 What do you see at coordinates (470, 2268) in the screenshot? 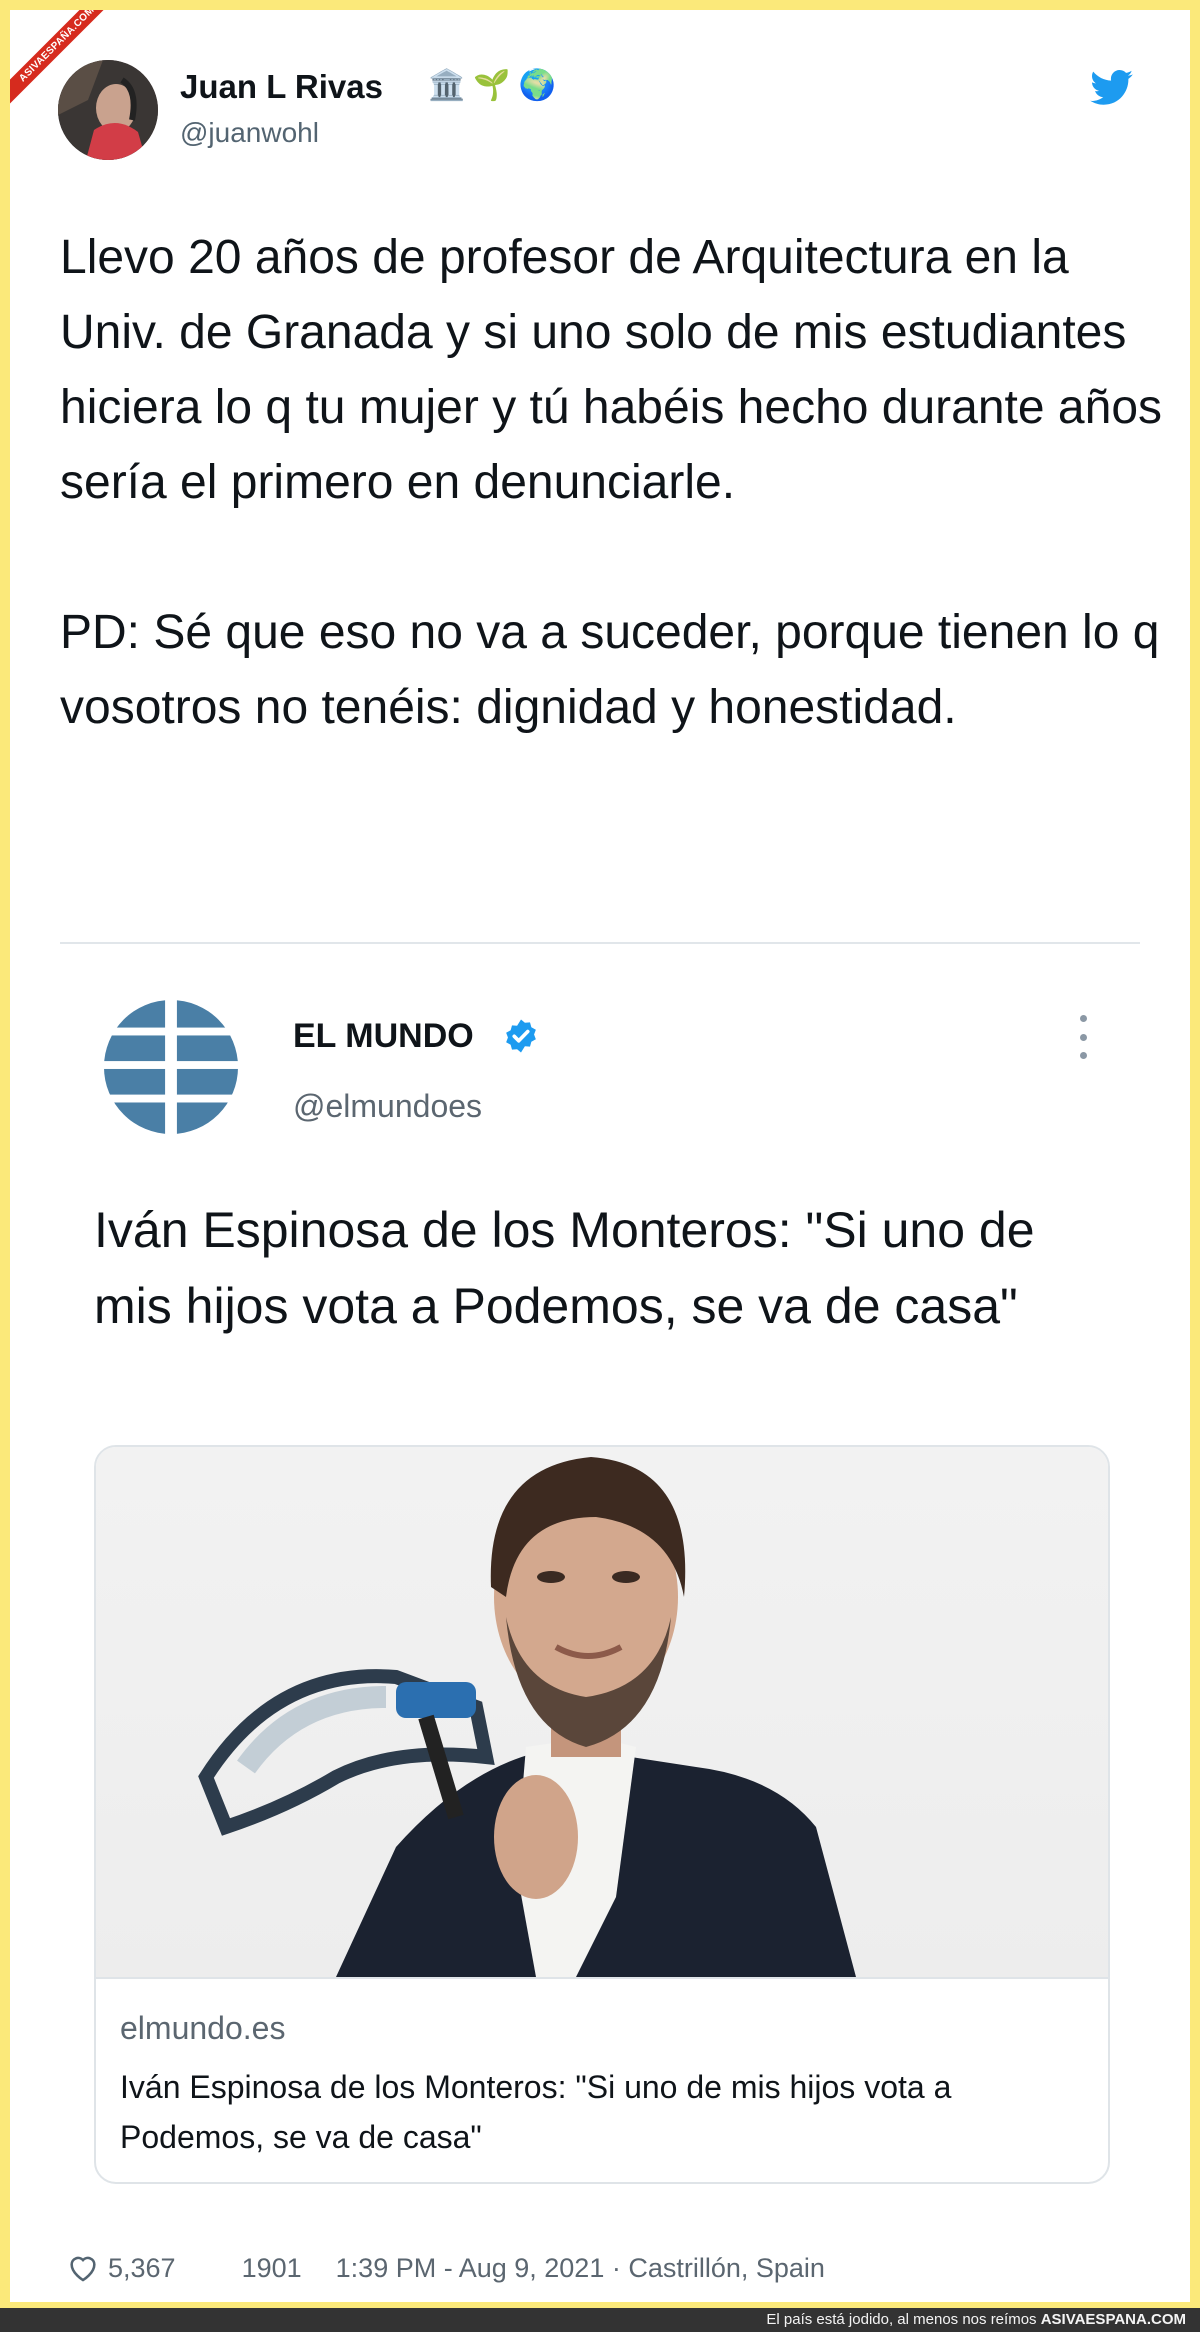
I see `timestamp: 1:39 PM - Aug 9, 2021` at bounding box center [470, 2268].